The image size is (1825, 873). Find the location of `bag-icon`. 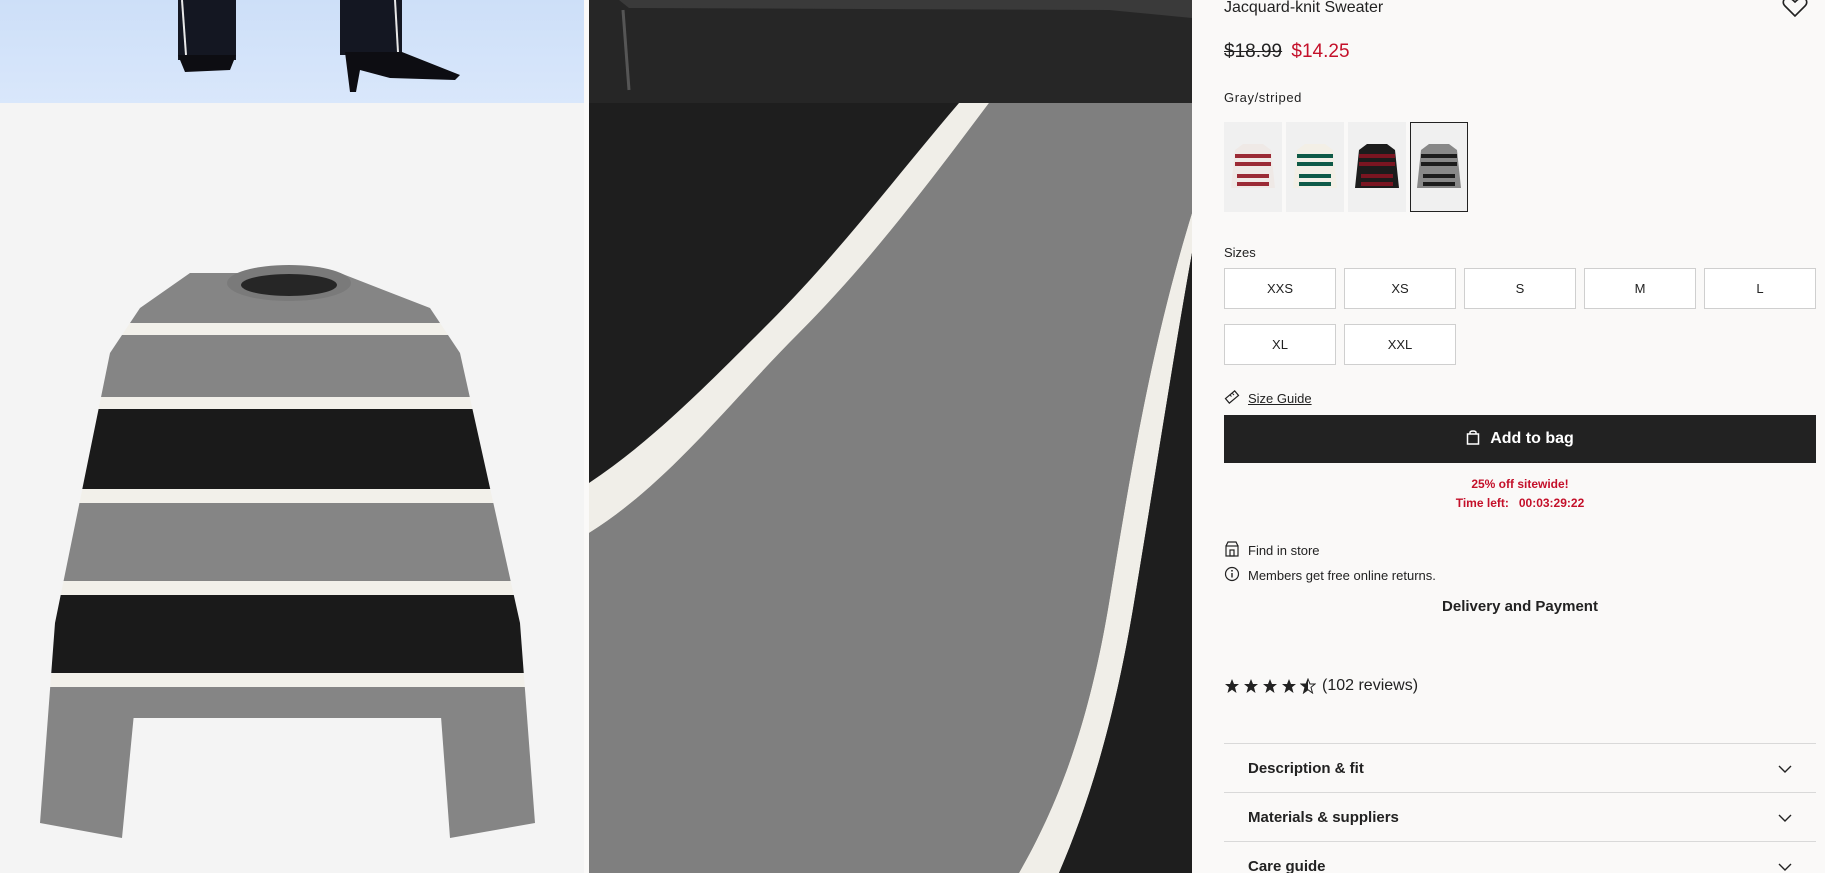

bag-icon is located at coordinates (1473, 439).